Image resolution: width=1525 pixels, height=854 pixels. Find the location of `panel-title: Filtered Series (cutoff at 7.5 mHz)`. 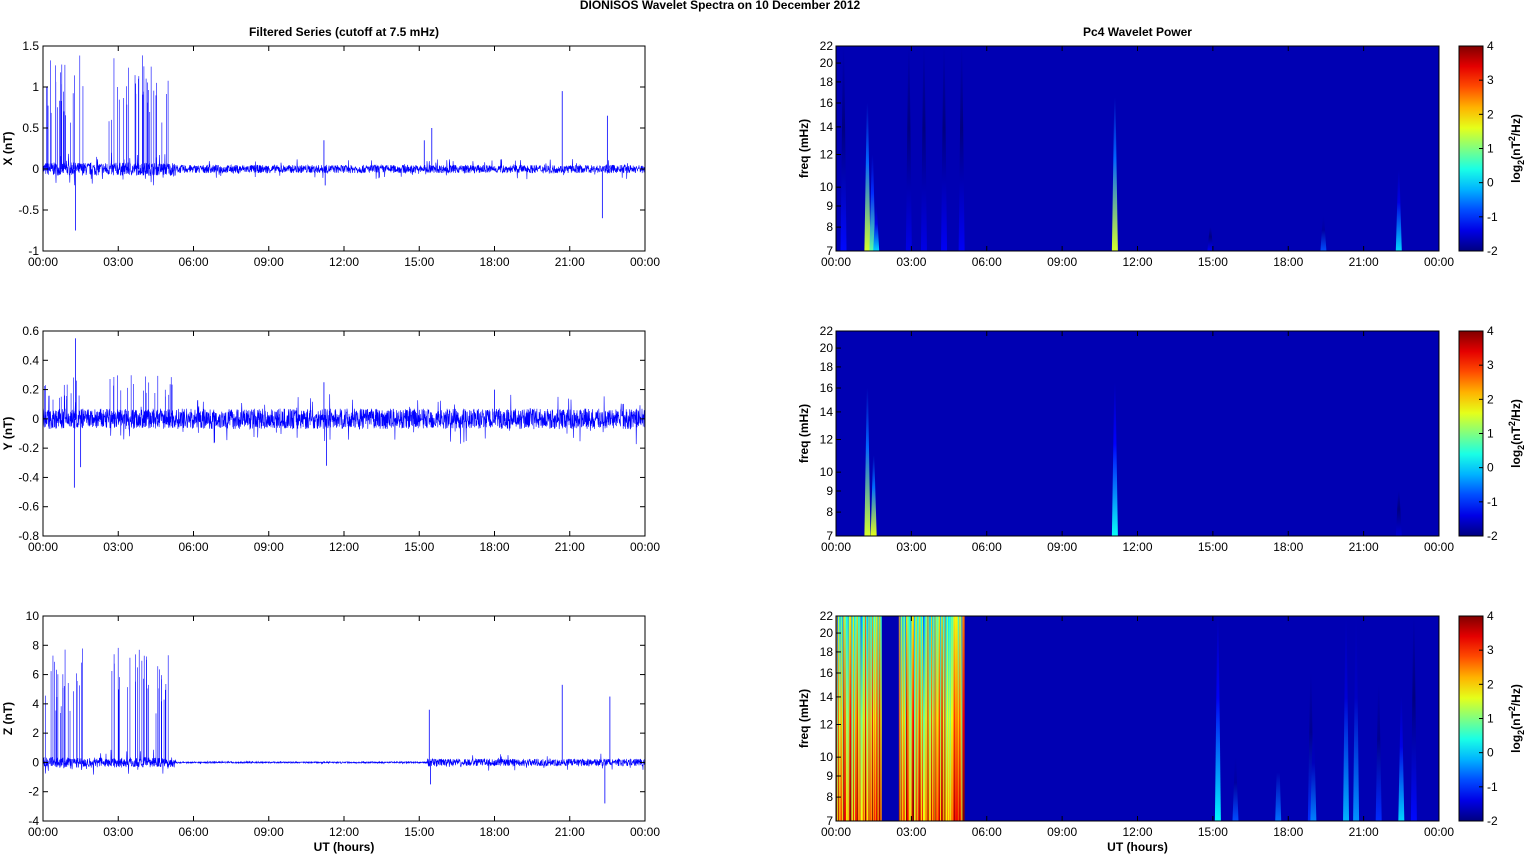

panel-title: Filtered Series (cutoff at 7.5 mHz) is located at coordinates (344, 32).